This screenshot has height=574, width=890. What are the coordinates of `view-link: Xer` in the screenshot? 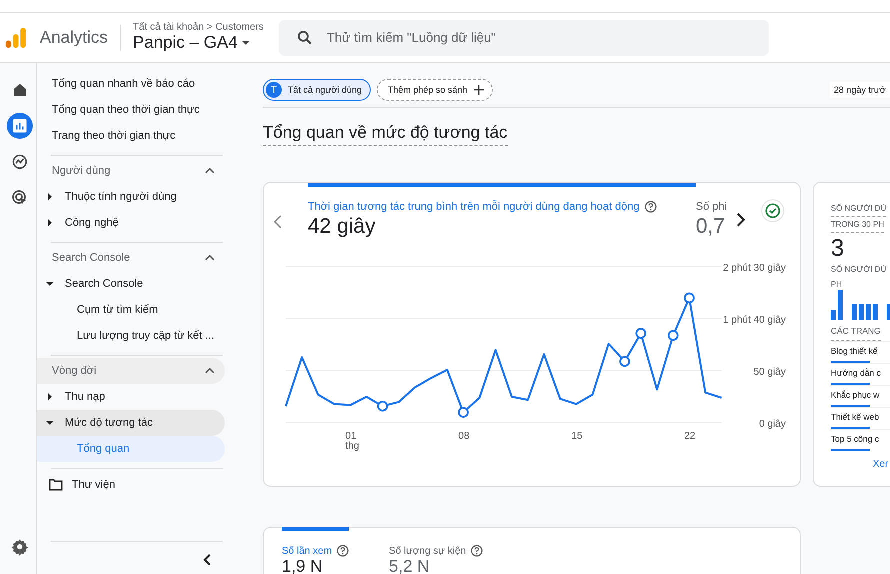 It's located at (881, 464).